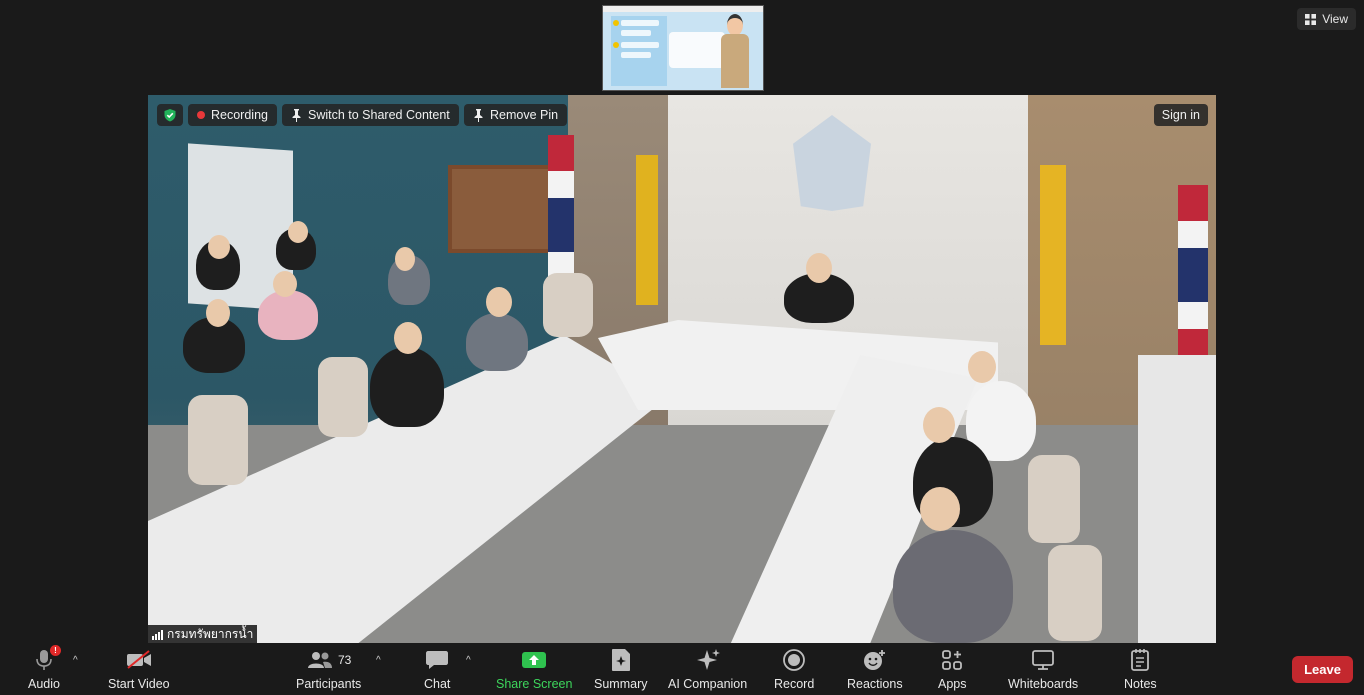  I want to click on recording-label: Recording, so click(239, 115).